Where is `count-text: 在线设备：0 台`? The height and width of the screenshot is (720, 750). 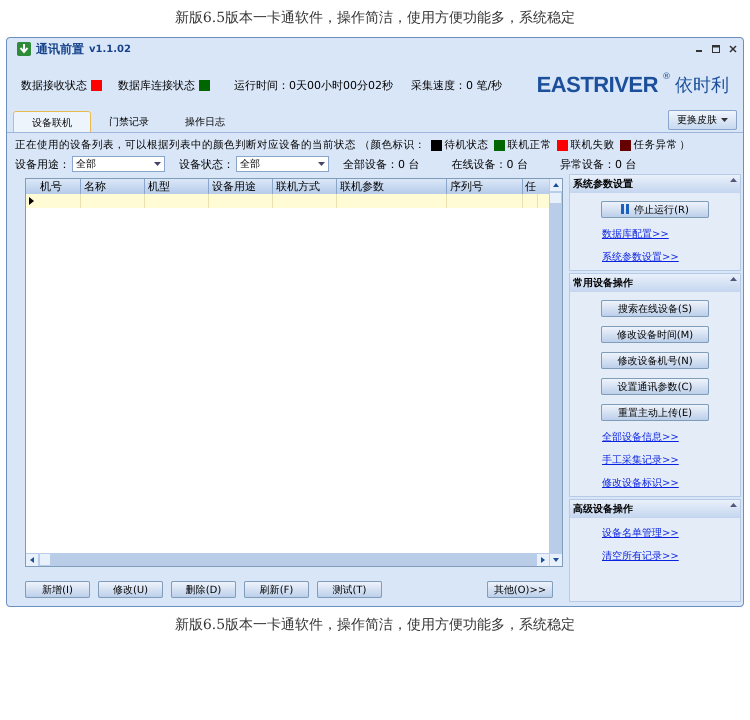
count-text: 在线设备：0 台 is located at coordinates (490, 164).